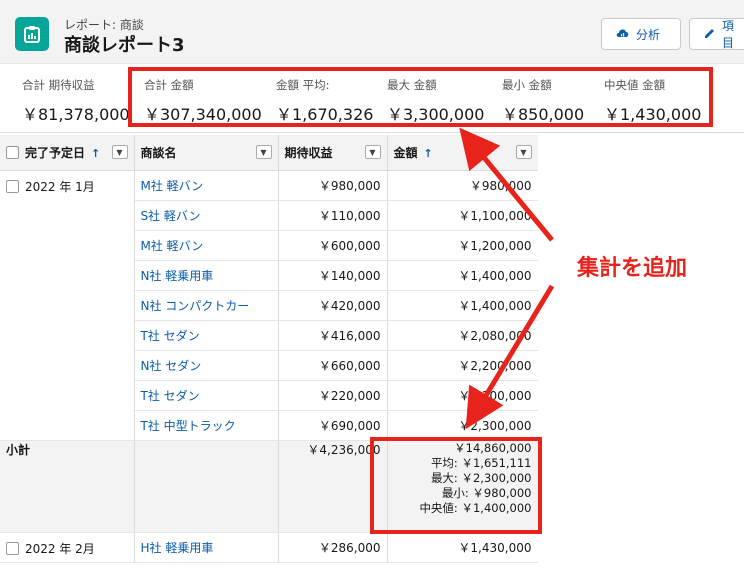 The width and height of the screenshot is (744, 574). Describe the element at coordinates (333, 245) in the screenshot. I see `revenue-cell: ￥600,000` at that location.